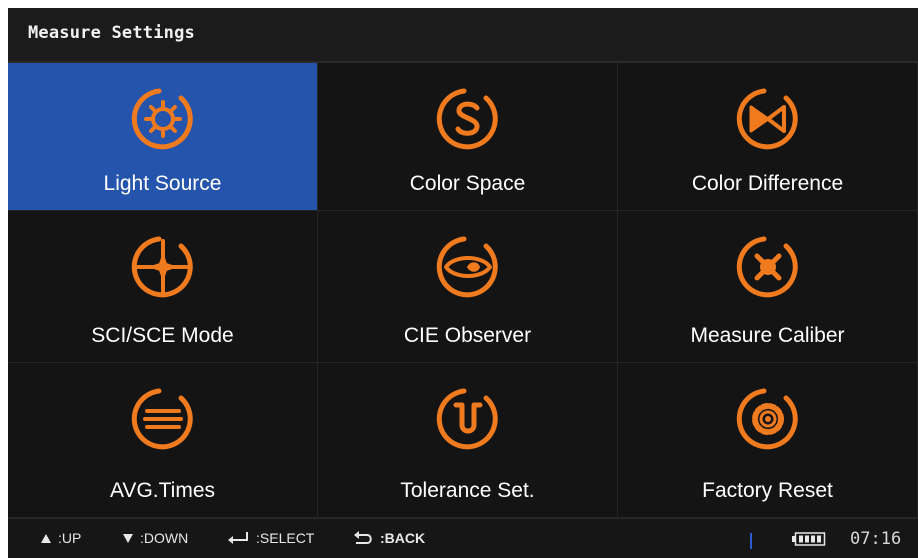  I want to click on back-arrow-icon, so click(363, 537).